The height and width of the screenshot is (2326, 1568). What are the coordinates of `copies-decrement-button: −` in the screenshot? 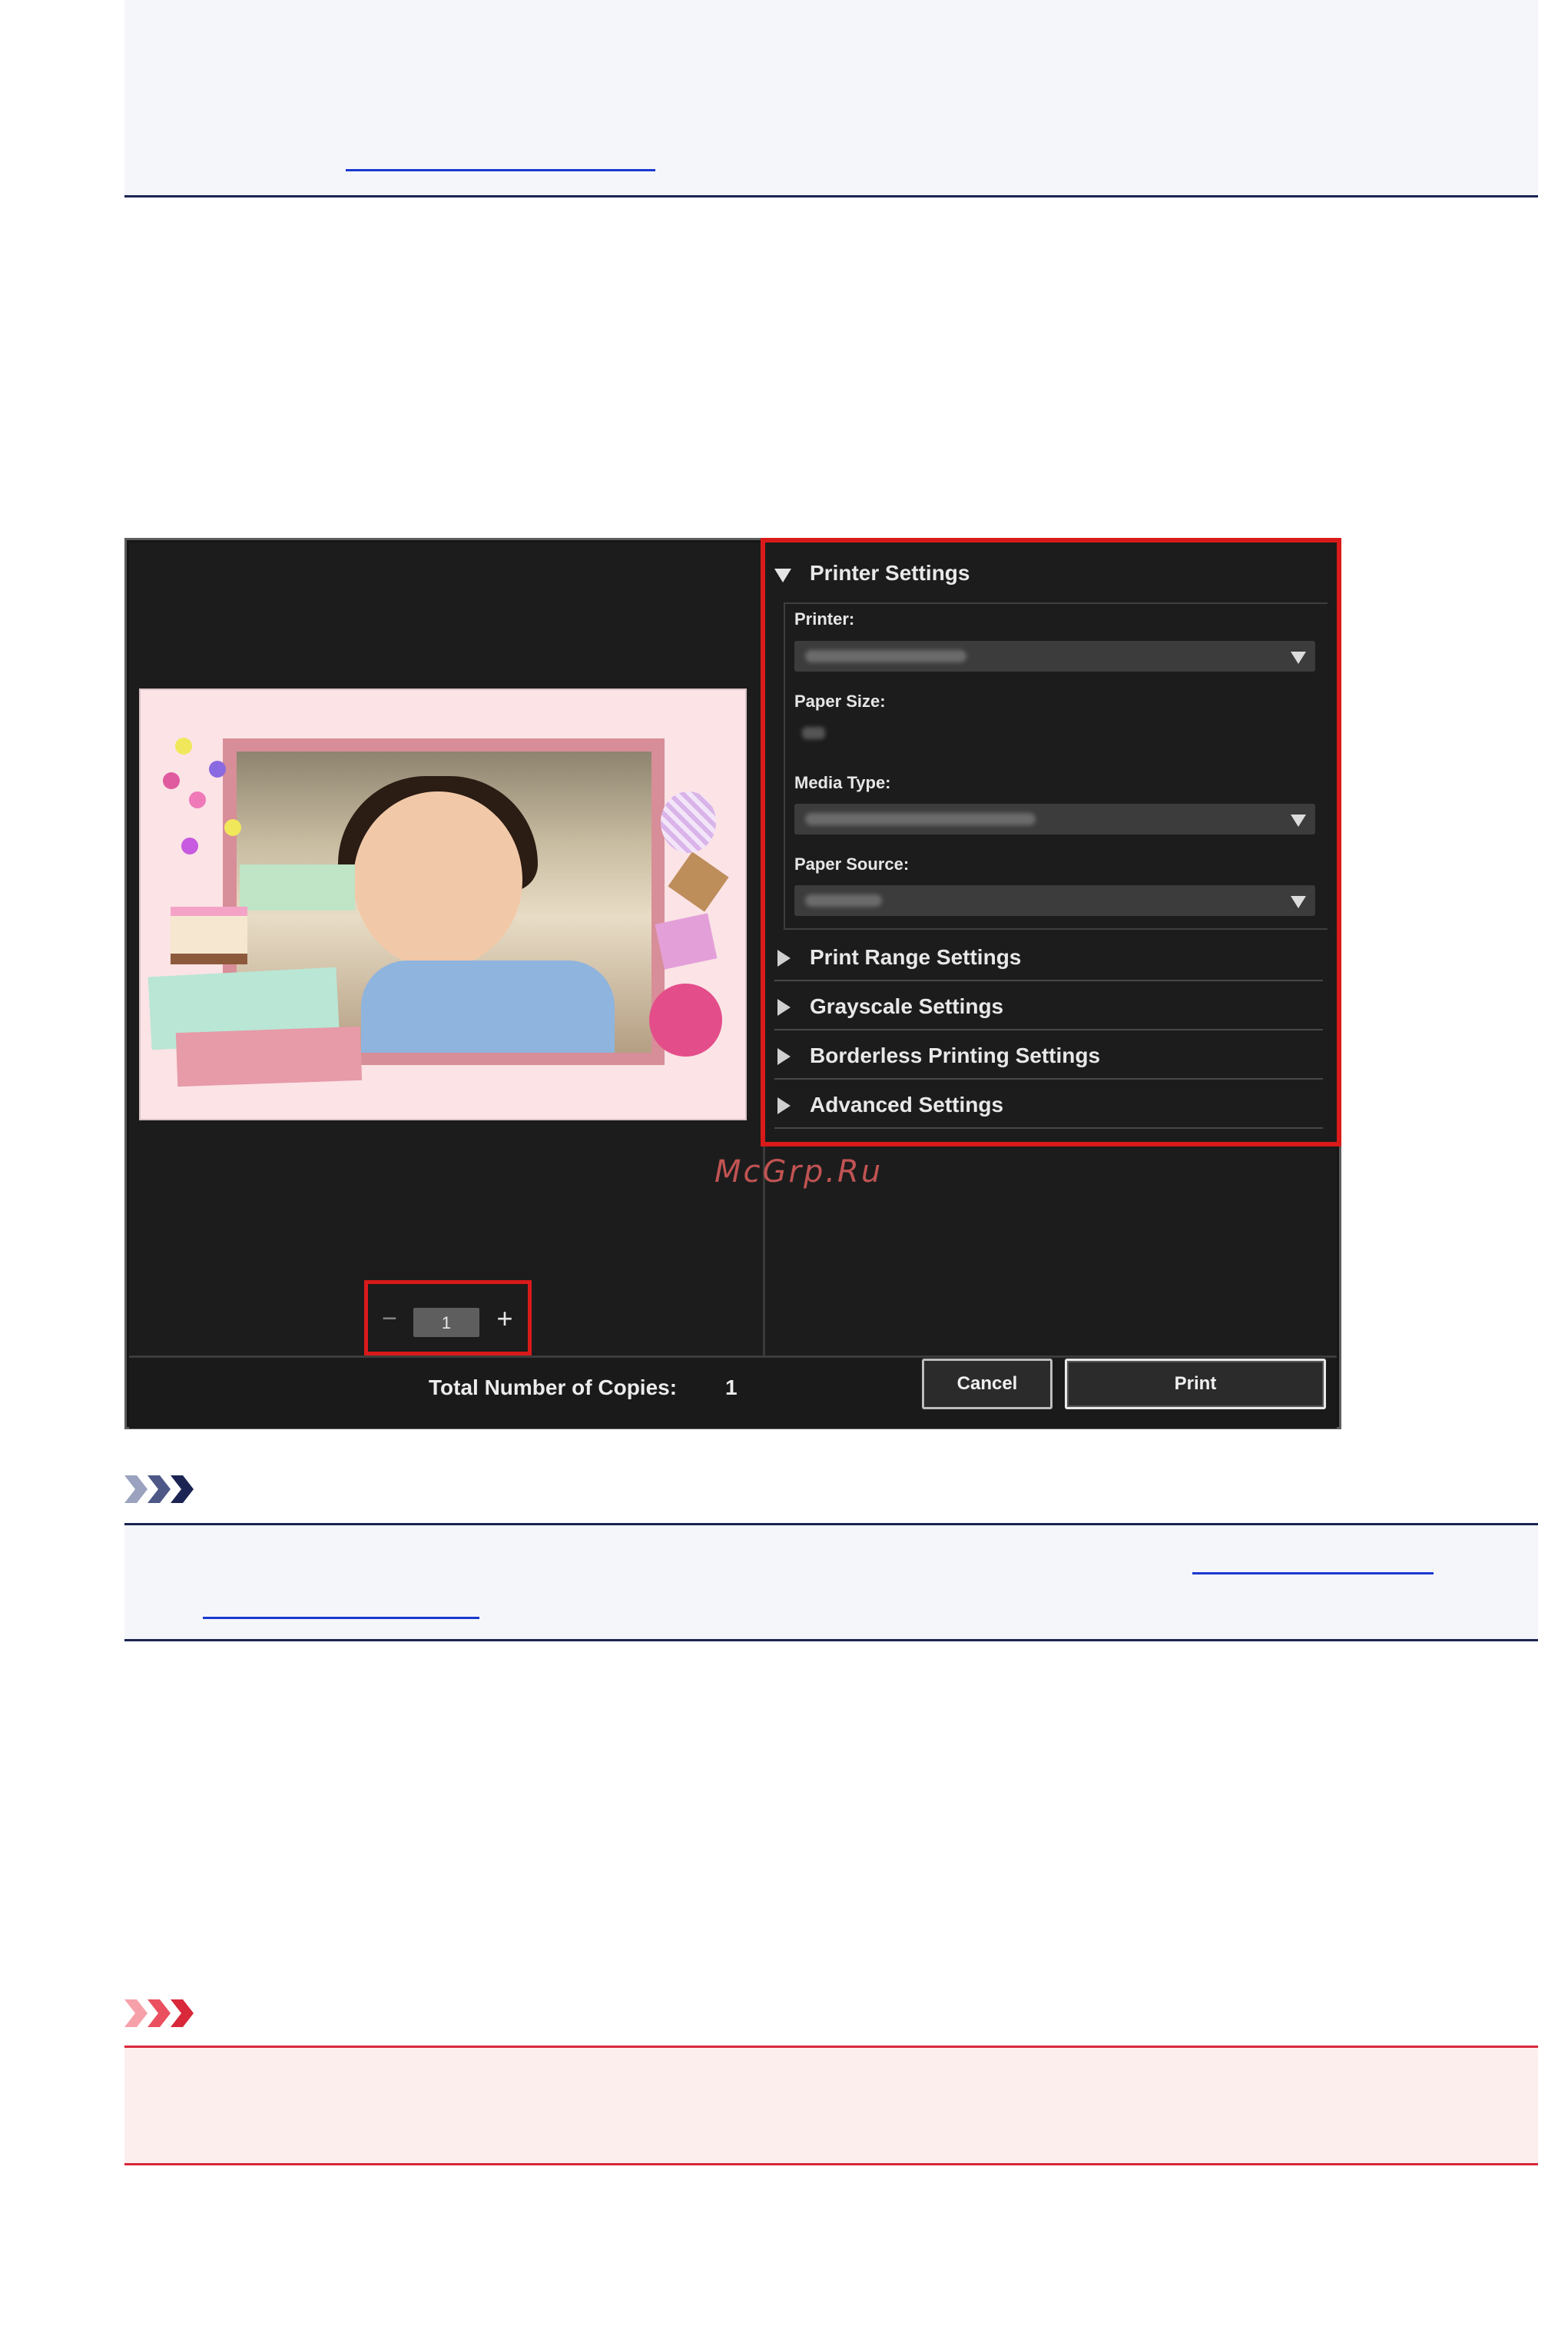 It's located at (389, 1318).